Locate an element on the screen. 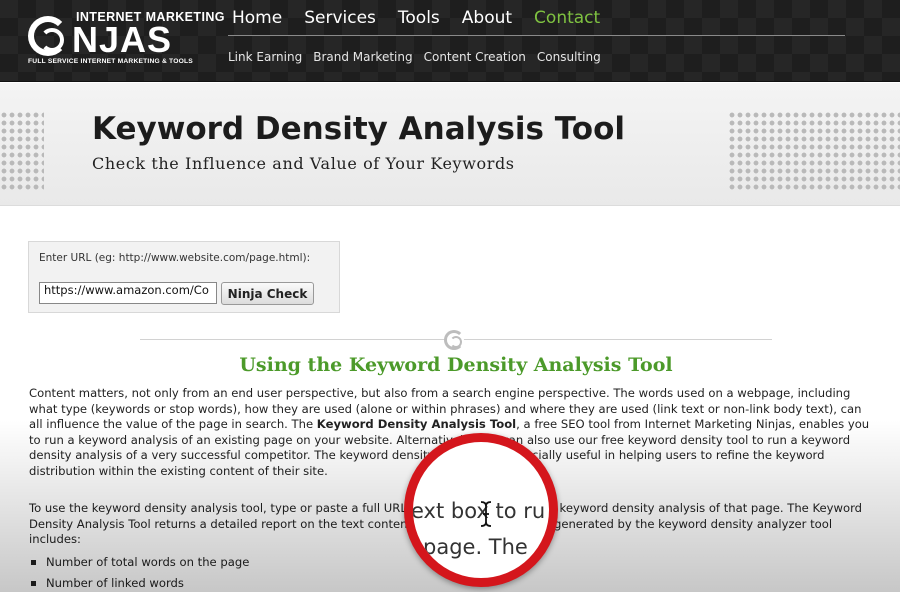 This screenshot has height=592, width=900. section-title: Using the Keyword Density Analysis Tool is located at coordinates (456, 365).